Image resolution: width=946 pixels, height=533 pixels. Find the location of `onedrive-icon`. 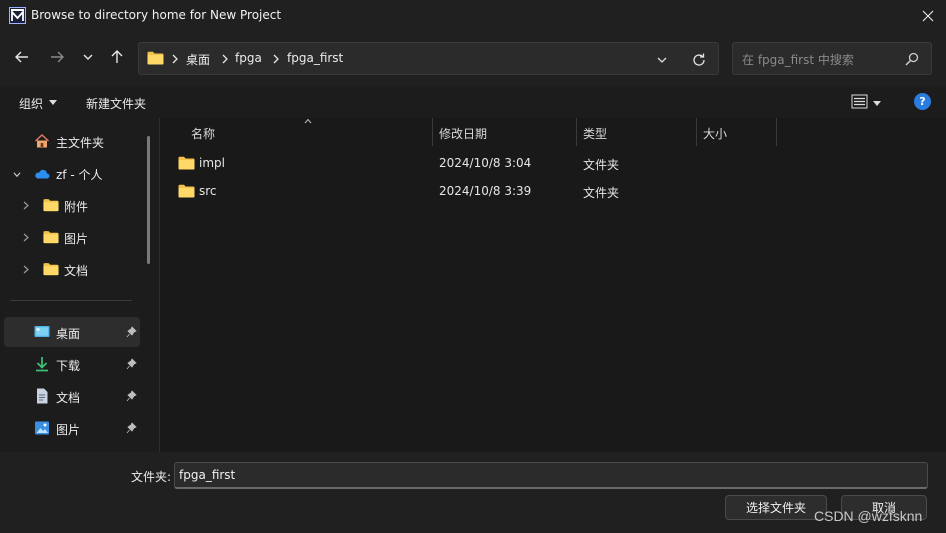

onedrive-icon is located at coordinates (42, 174).